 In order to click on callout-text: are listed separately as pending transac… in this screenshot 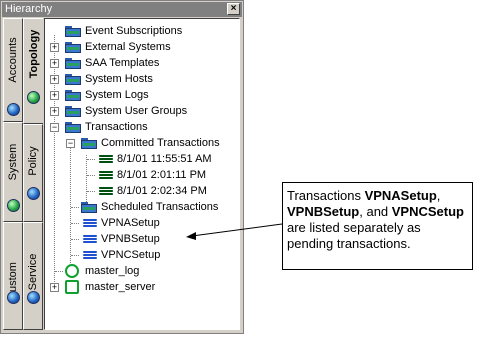, I will do `click(354, 235)`.